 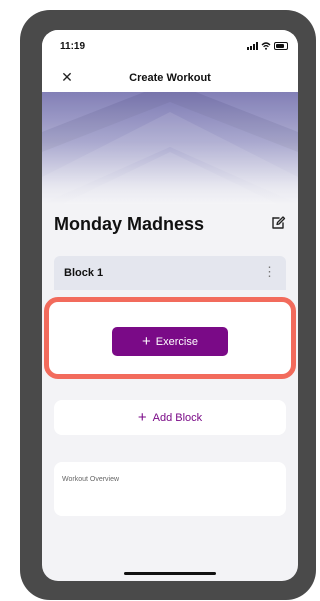 I want to click on wifi-icon, so click(x=266, y=46).